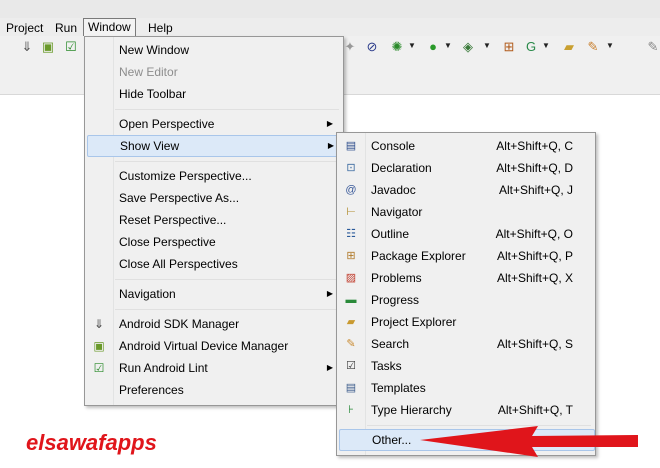  I want to click on view-item-label: Progress, so click(395, 300).